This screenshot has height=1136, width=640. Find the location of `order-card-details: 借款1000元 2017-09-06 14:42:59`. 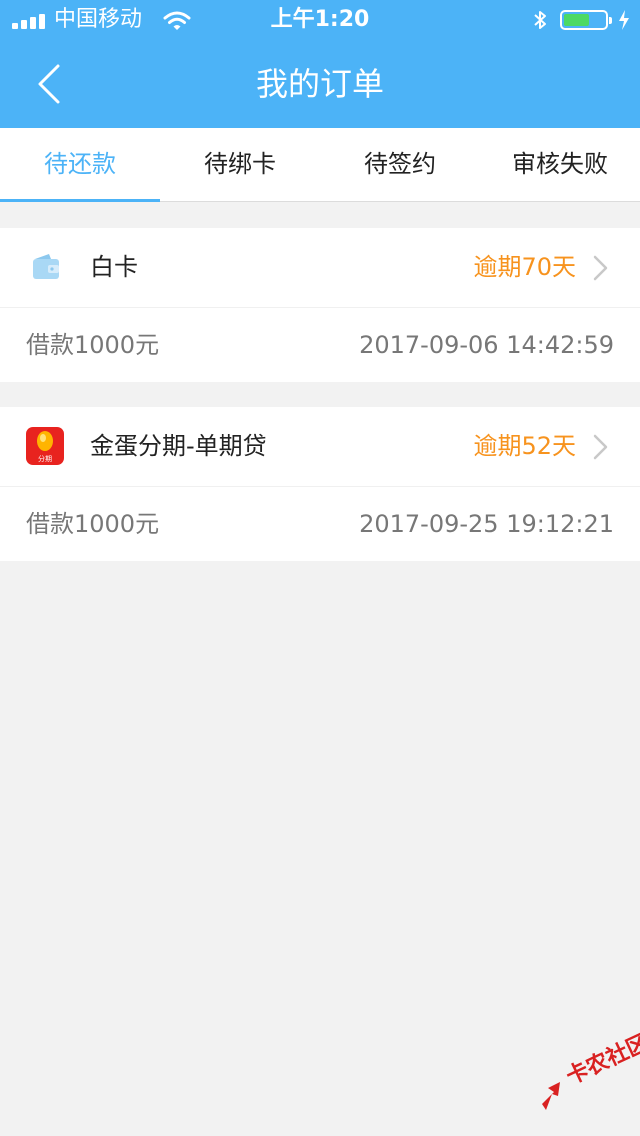

order-card-details: 借款1000元 2017-09-06 14:42:59 is located at coordinates (320, 345).